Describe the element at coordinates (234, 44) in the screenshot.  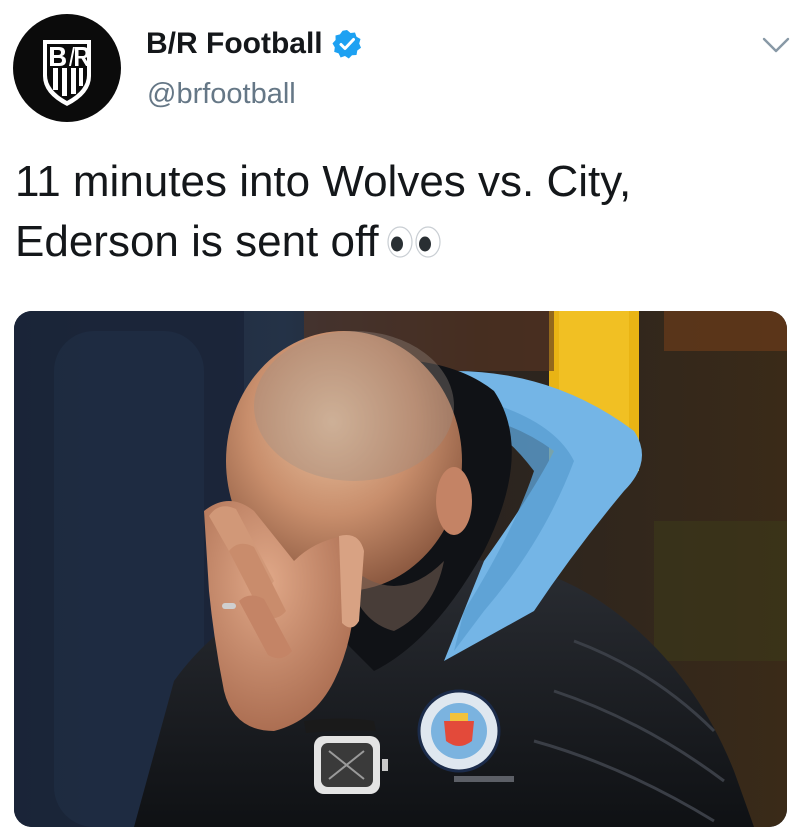
I see `author-display-name: B/R Football` at that location.